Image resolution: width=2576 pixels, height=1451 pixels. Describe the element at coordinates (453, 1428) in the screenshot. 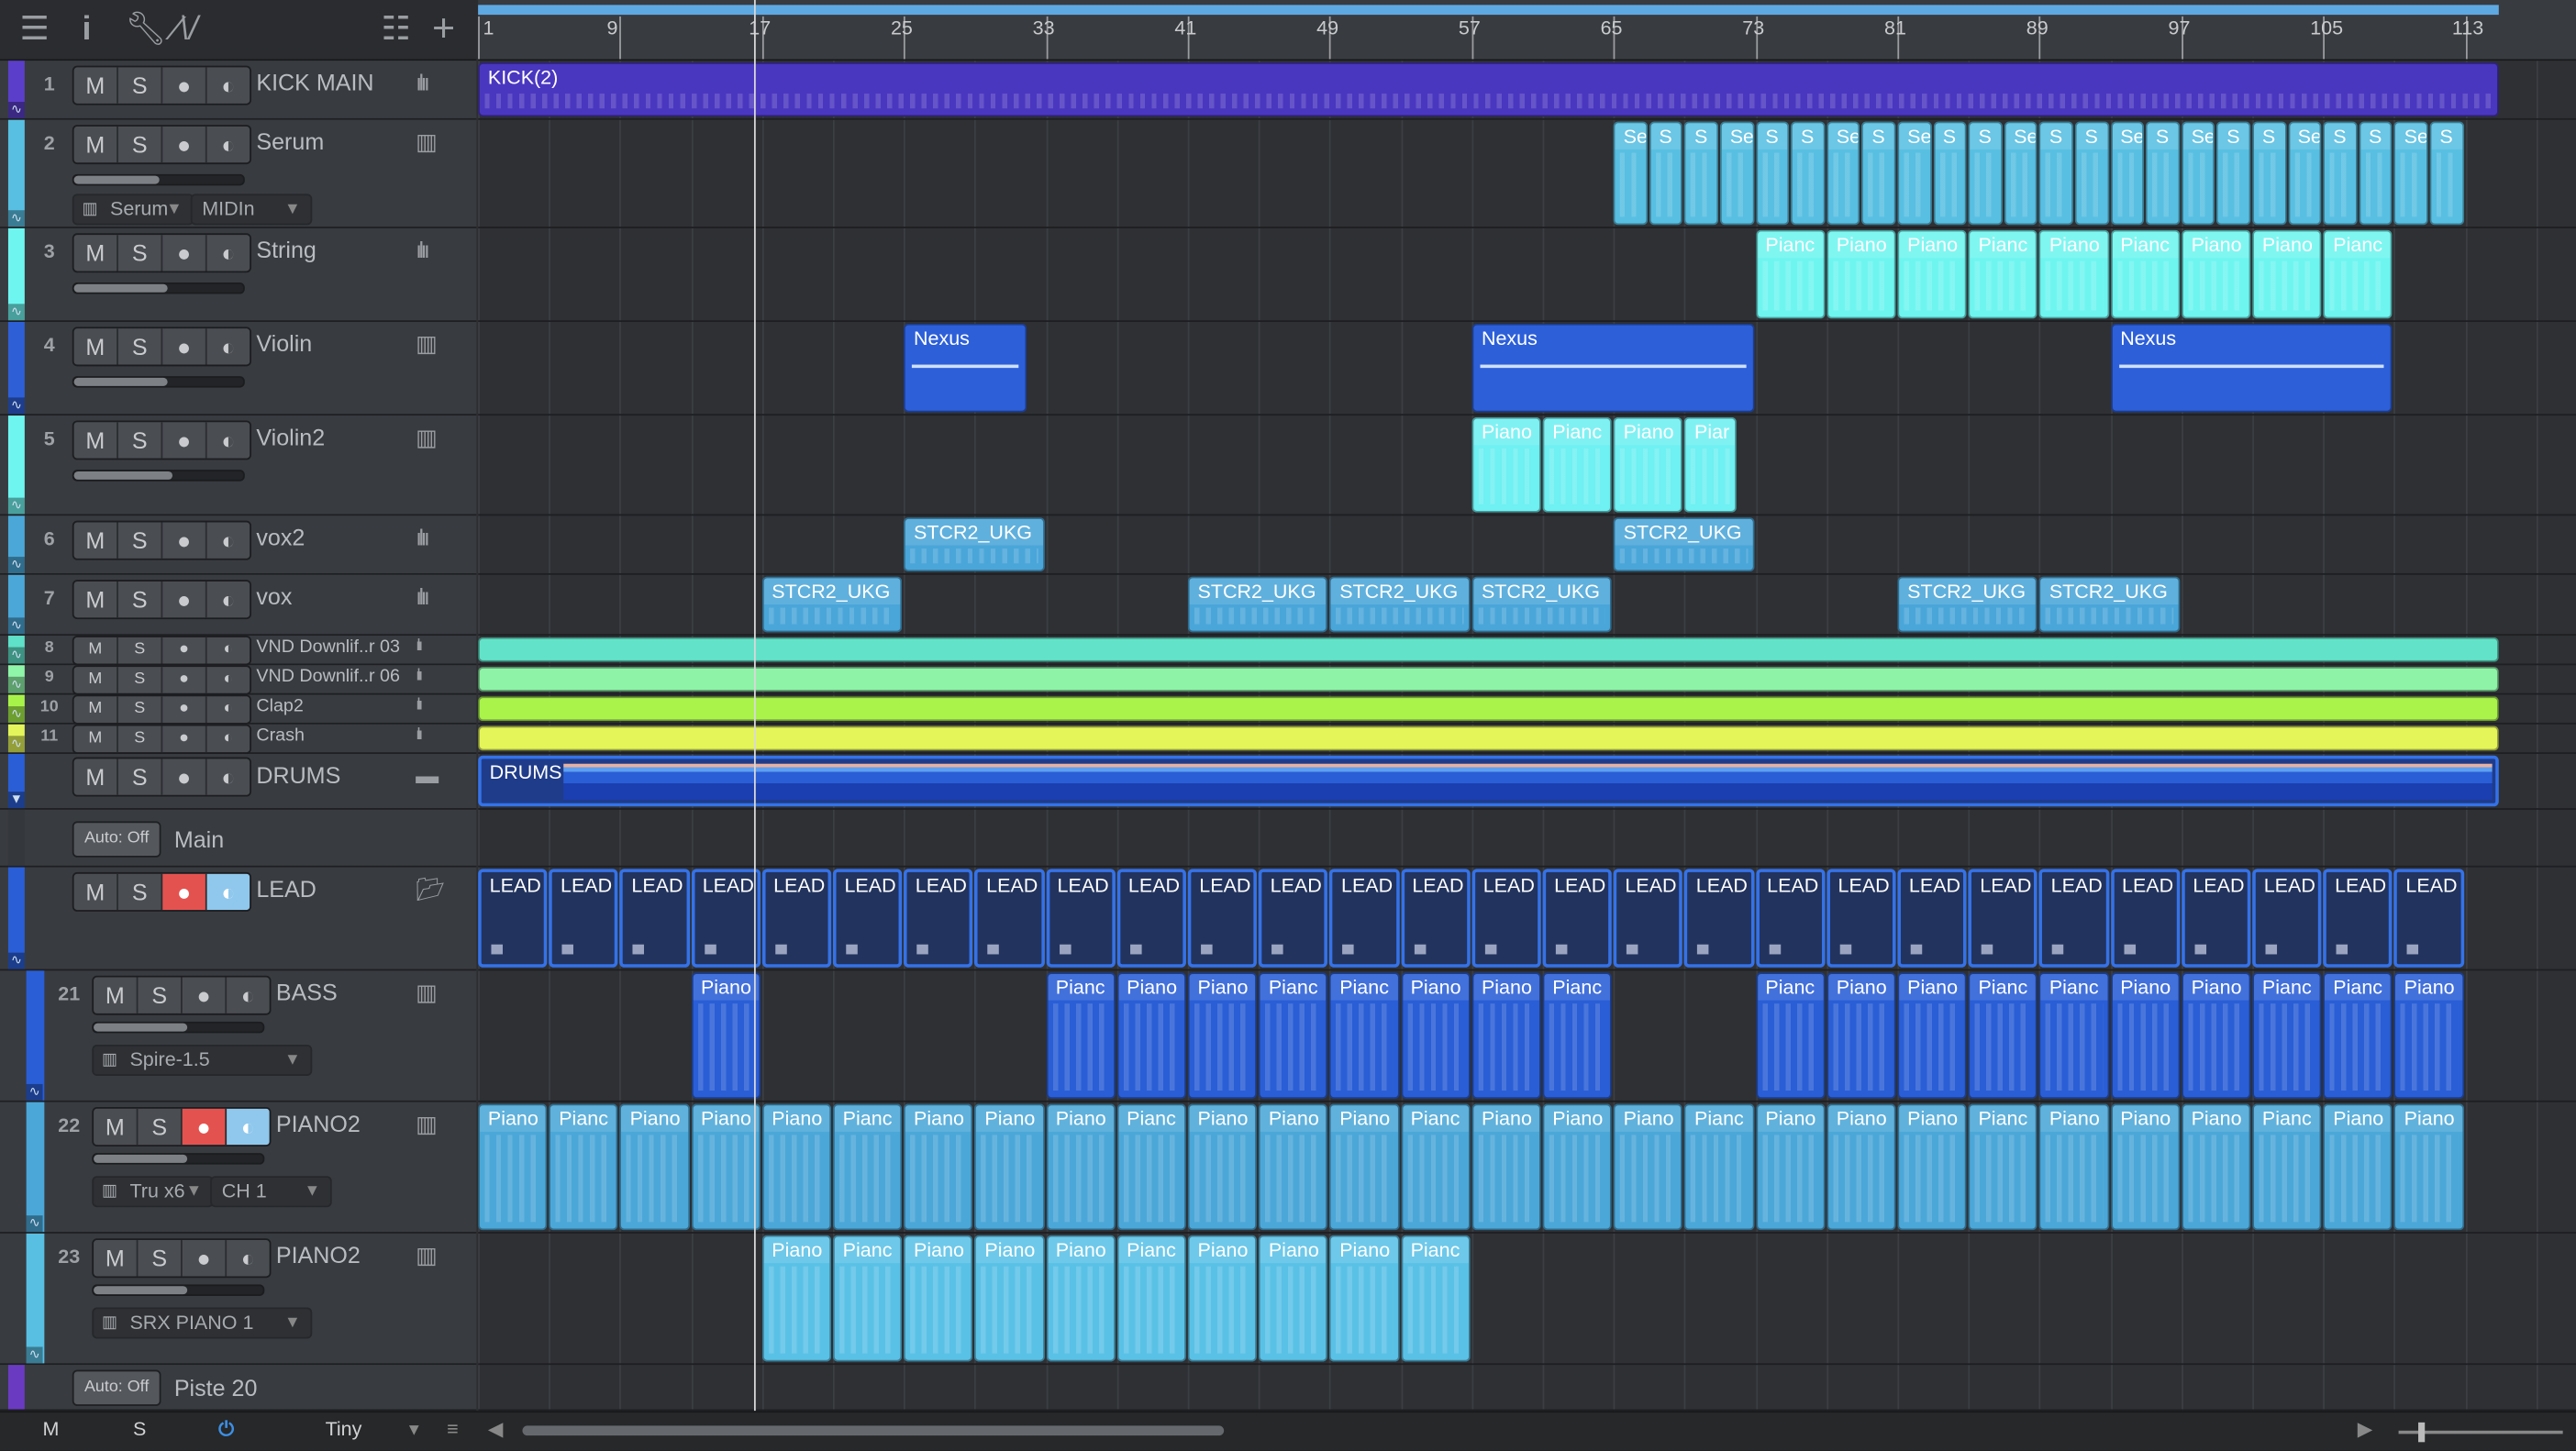

I see `list-icon: ≡` at that location.